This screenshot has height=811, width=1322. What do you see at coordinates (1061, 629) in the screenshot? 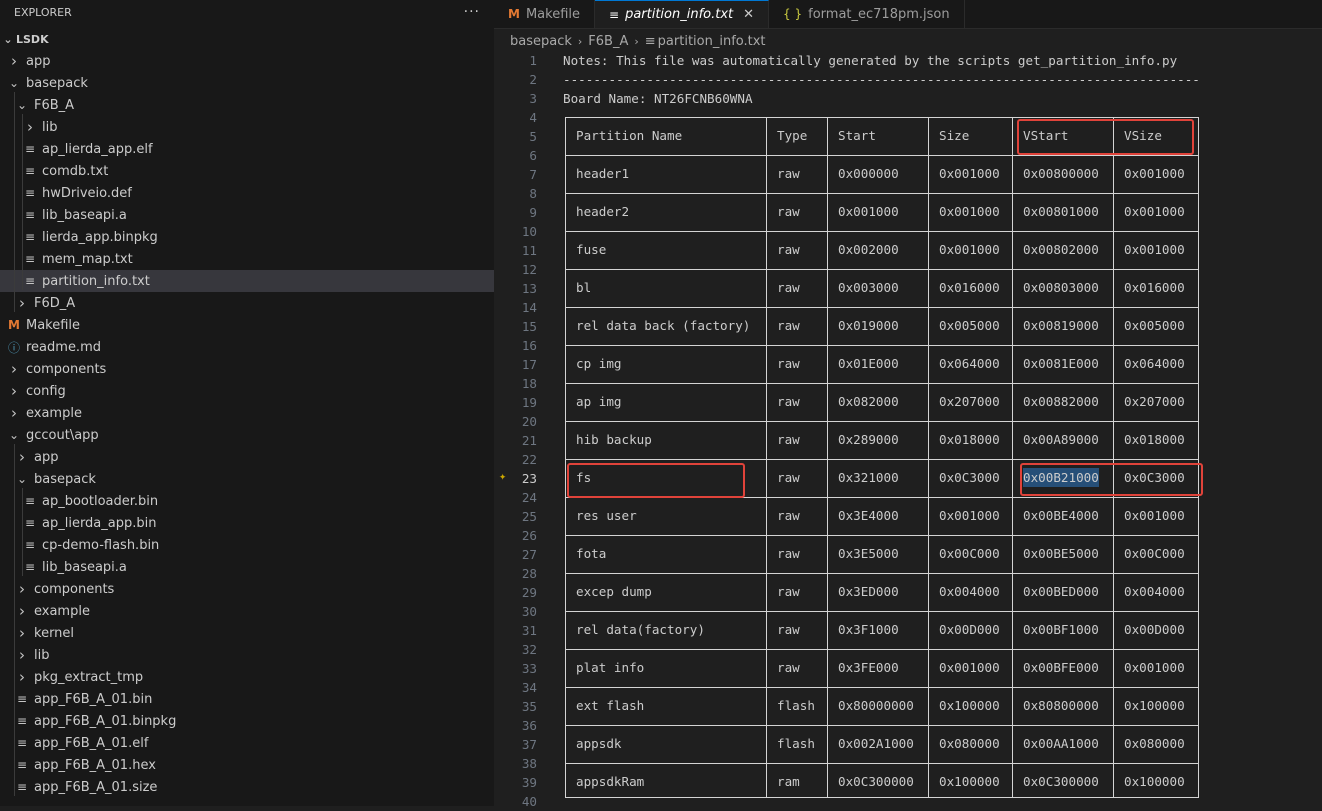
I see `table-cell: 0x00BF1000` at bounding box center [1061, 629].